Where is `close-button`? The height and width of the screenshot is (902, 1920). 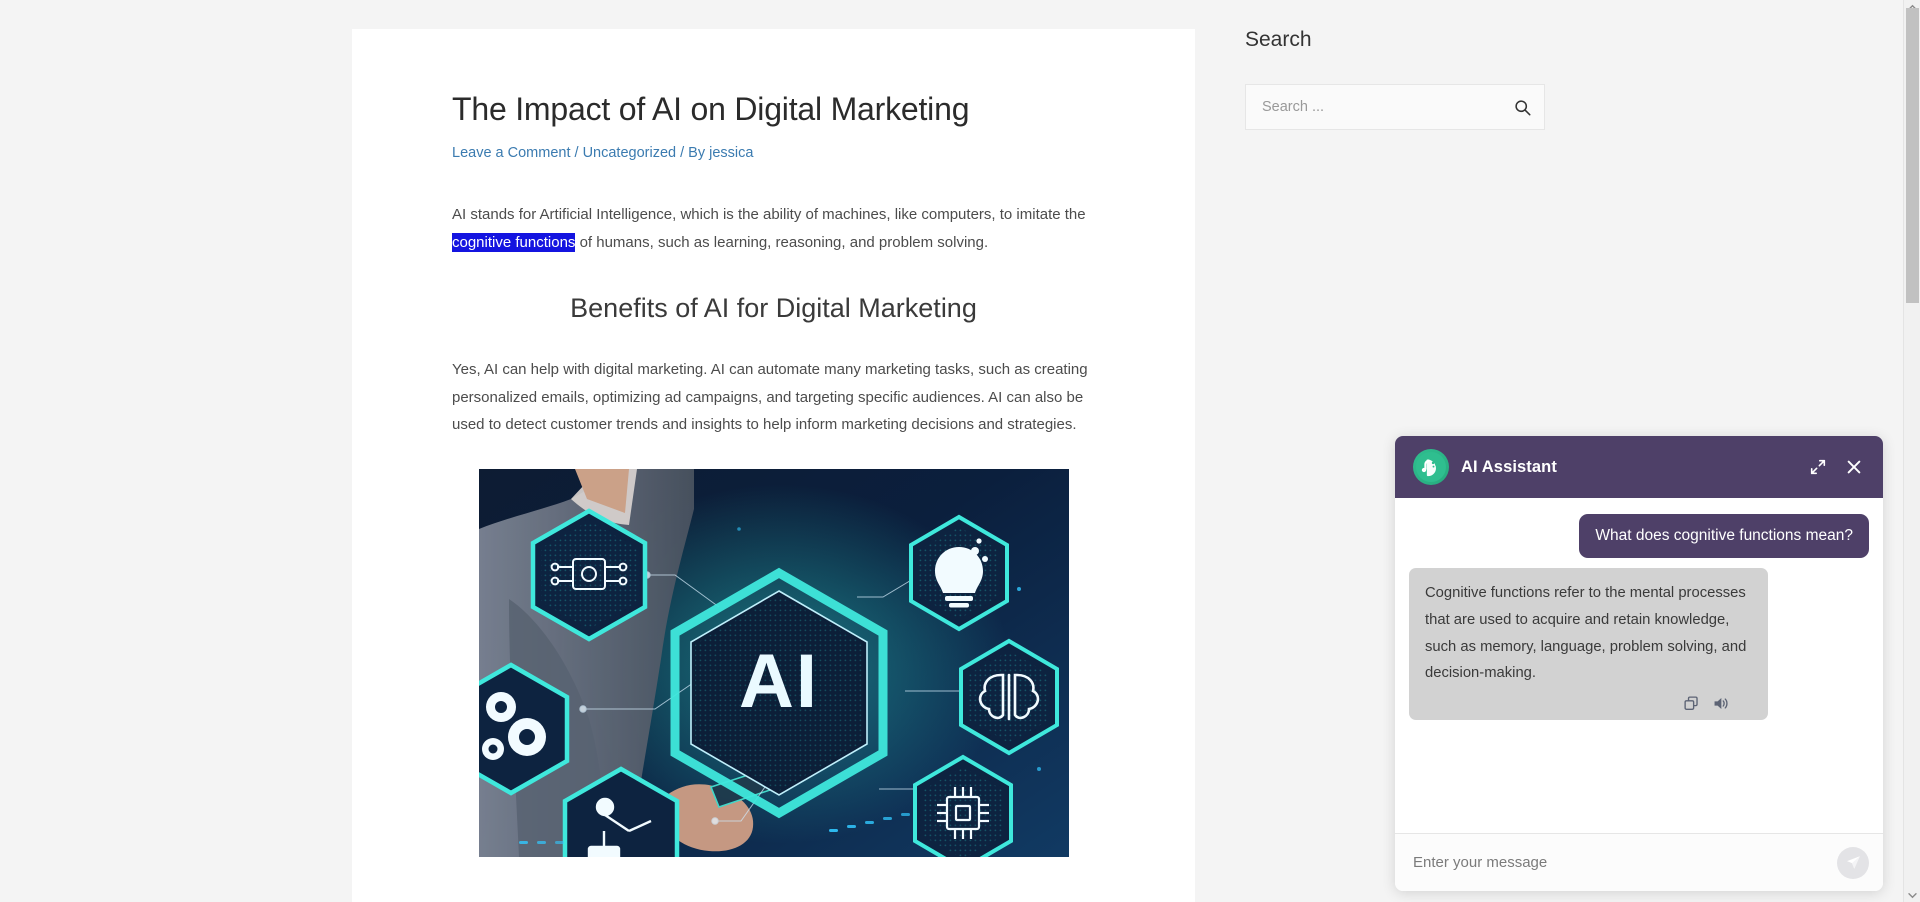
close-button is located at coordinates (1854, 467).